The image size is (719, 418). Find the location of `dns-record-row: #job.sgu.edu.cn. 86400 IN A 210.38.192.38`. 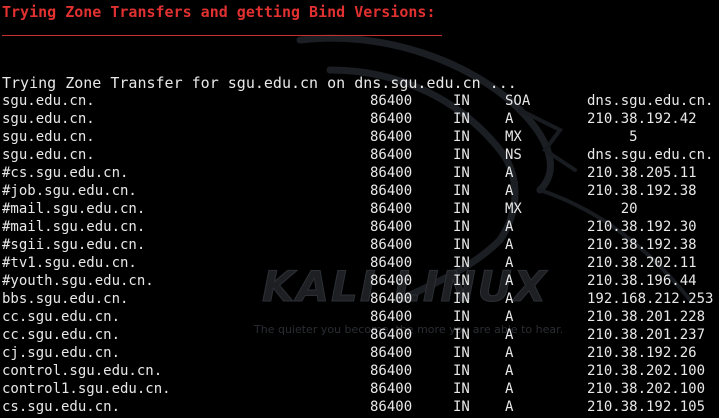

dns-record-row: #job.sgu.edu.cn. 86400 IN A 210.38.192.38 is located at coordinates (359, 192).